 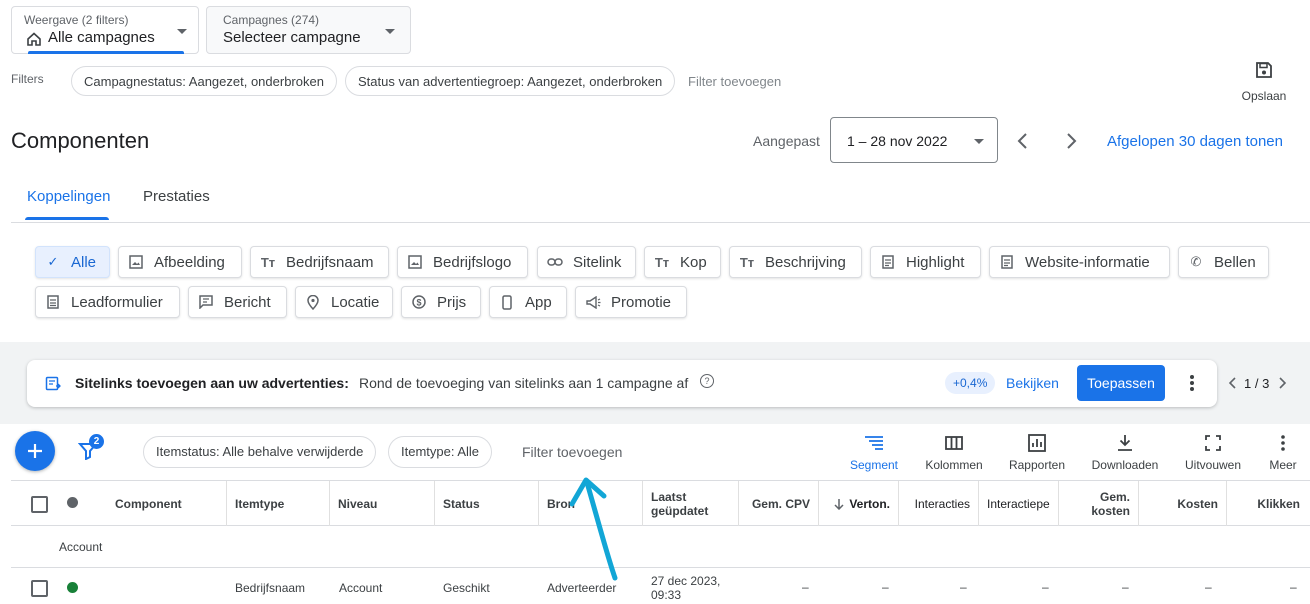 What do you see at coordinates (925, 262) in the screenshot?
I see `asset-type-highlight: Highlight` at bounding box center [925, 262].